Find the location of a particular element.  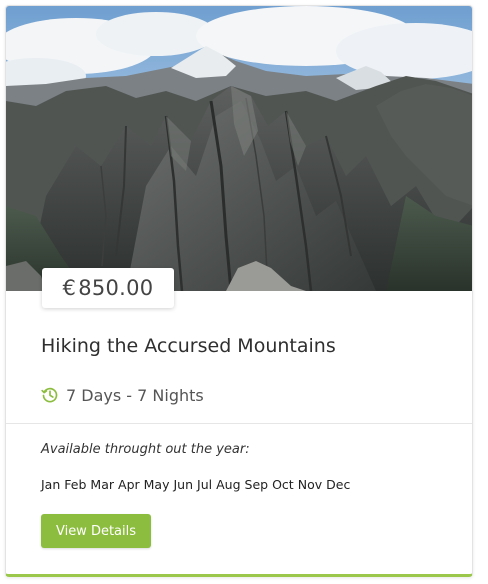

month-apr: Apr is located at coordinates (129, 484).